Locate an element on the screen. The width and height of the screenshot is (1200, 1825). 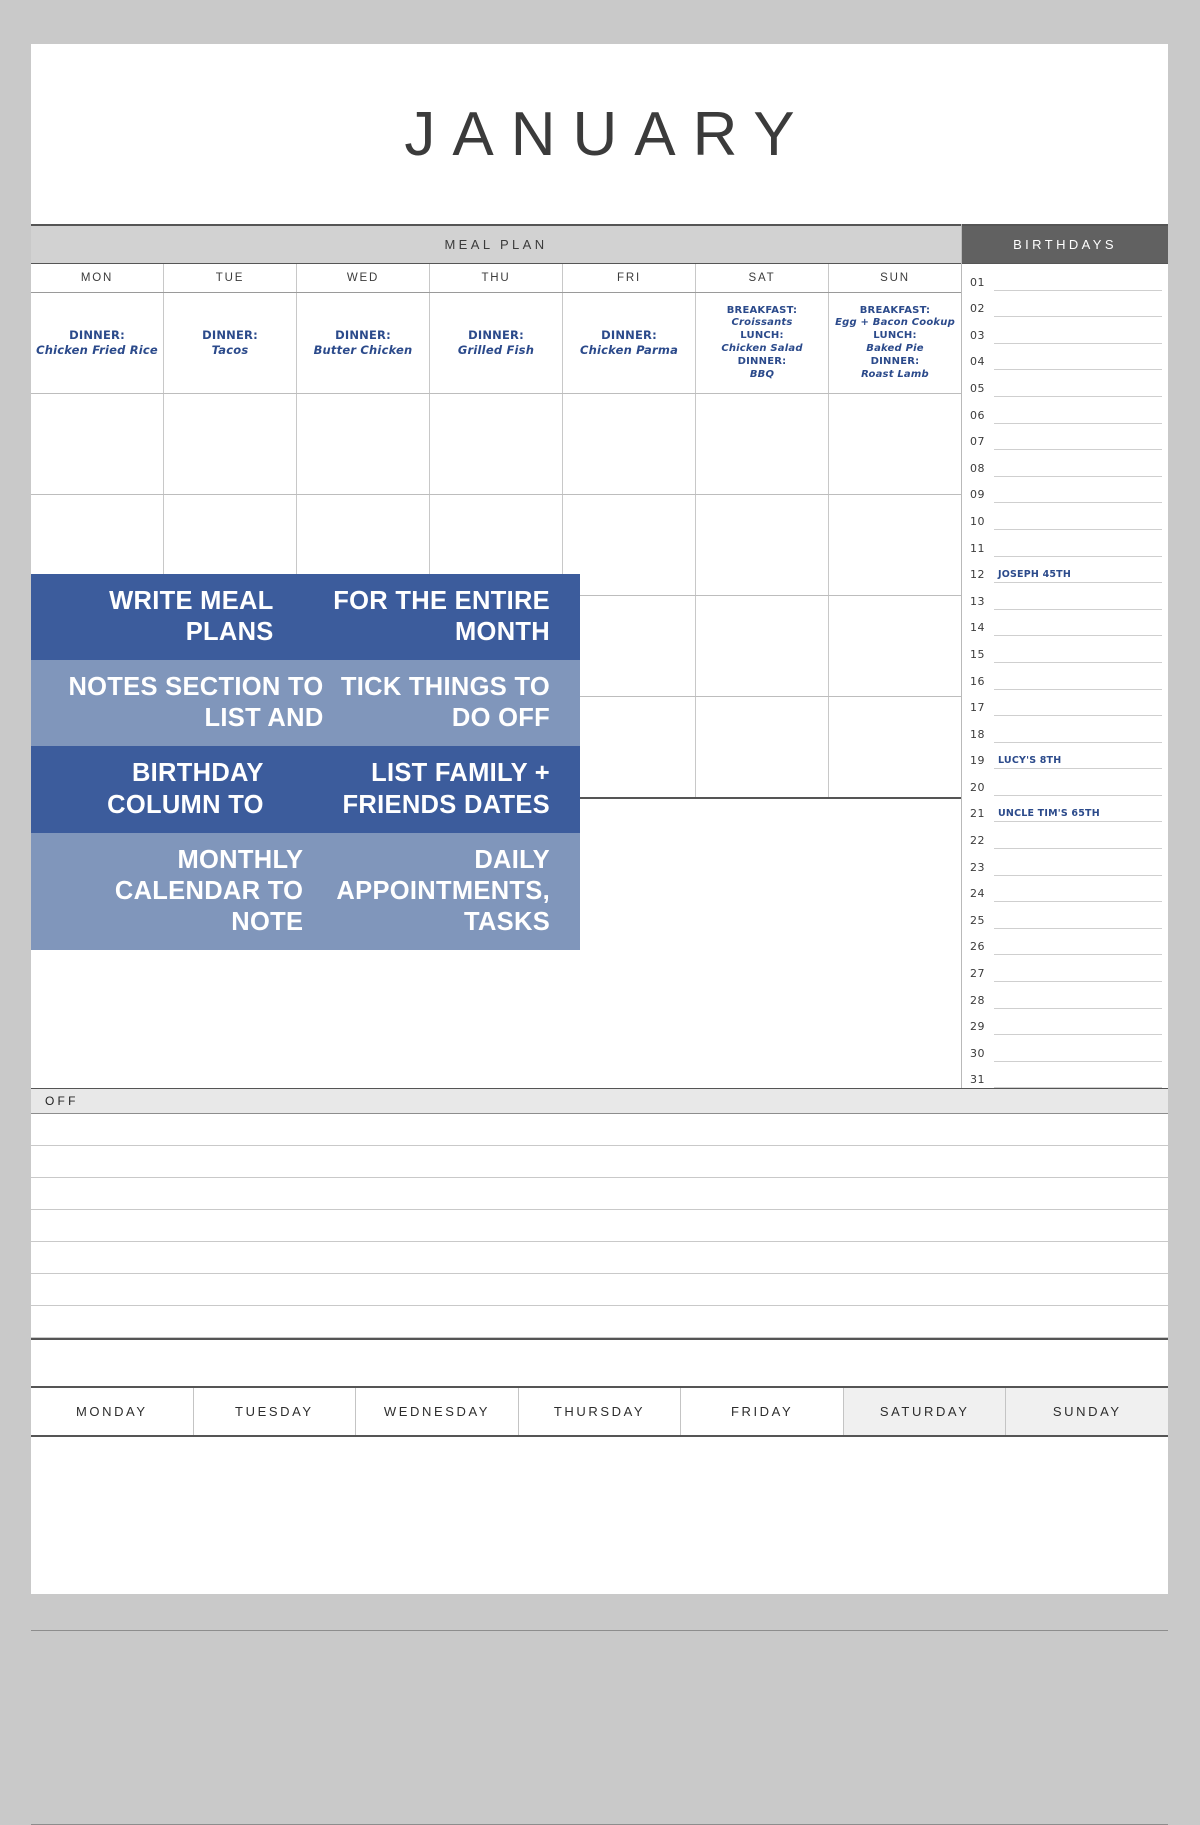
birthday-row: 02 is located at coordinates (1065, 304).